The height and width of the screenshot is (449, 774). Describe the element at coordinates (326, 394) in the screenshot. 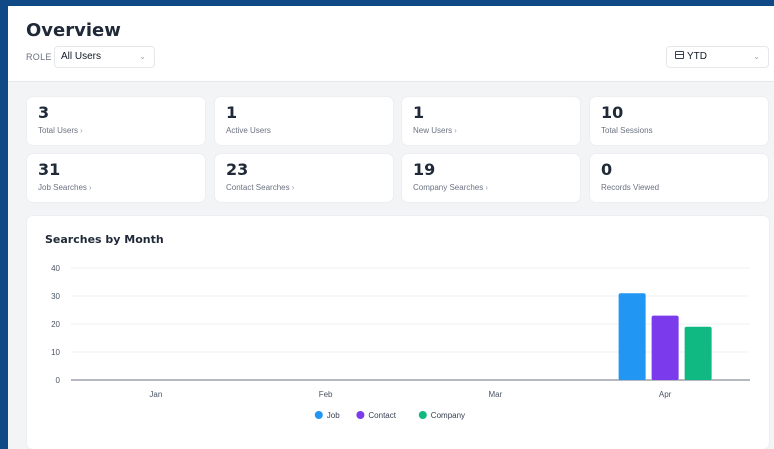

I see `x-tick-label: Feb` at that location.